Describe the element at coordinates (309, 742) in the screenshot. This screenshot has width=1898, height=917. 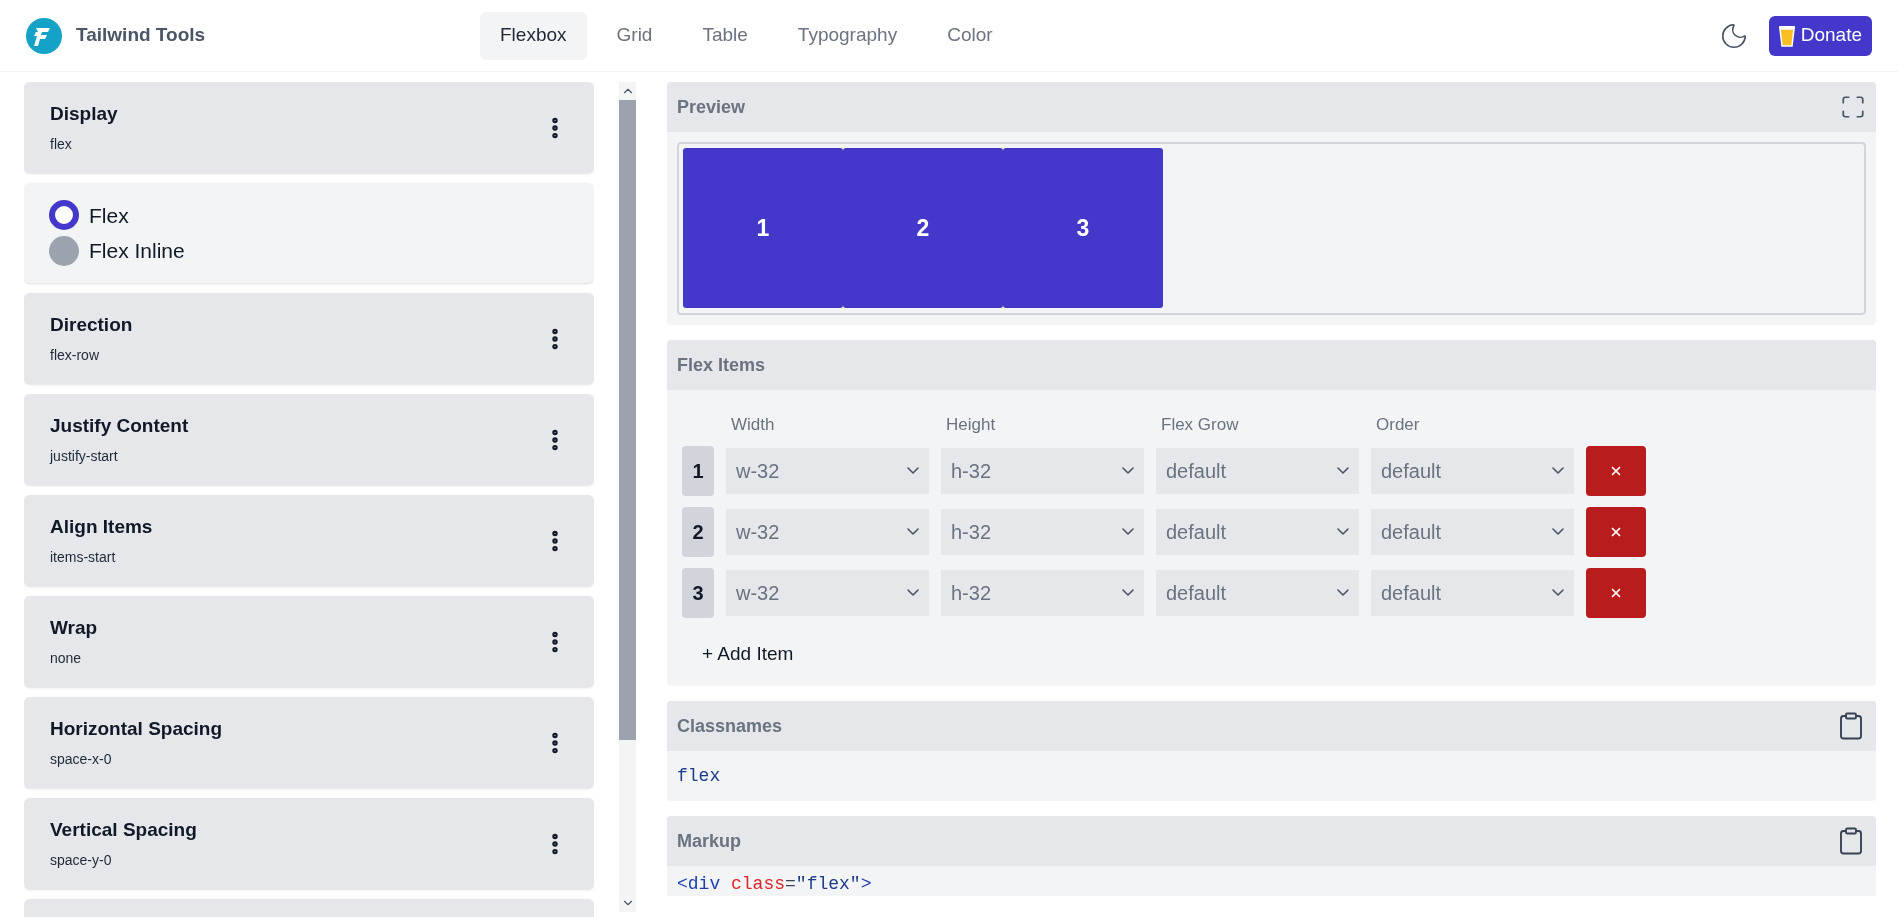
I see `setting-card: Horizontal Spacing space-x-0` at that location.